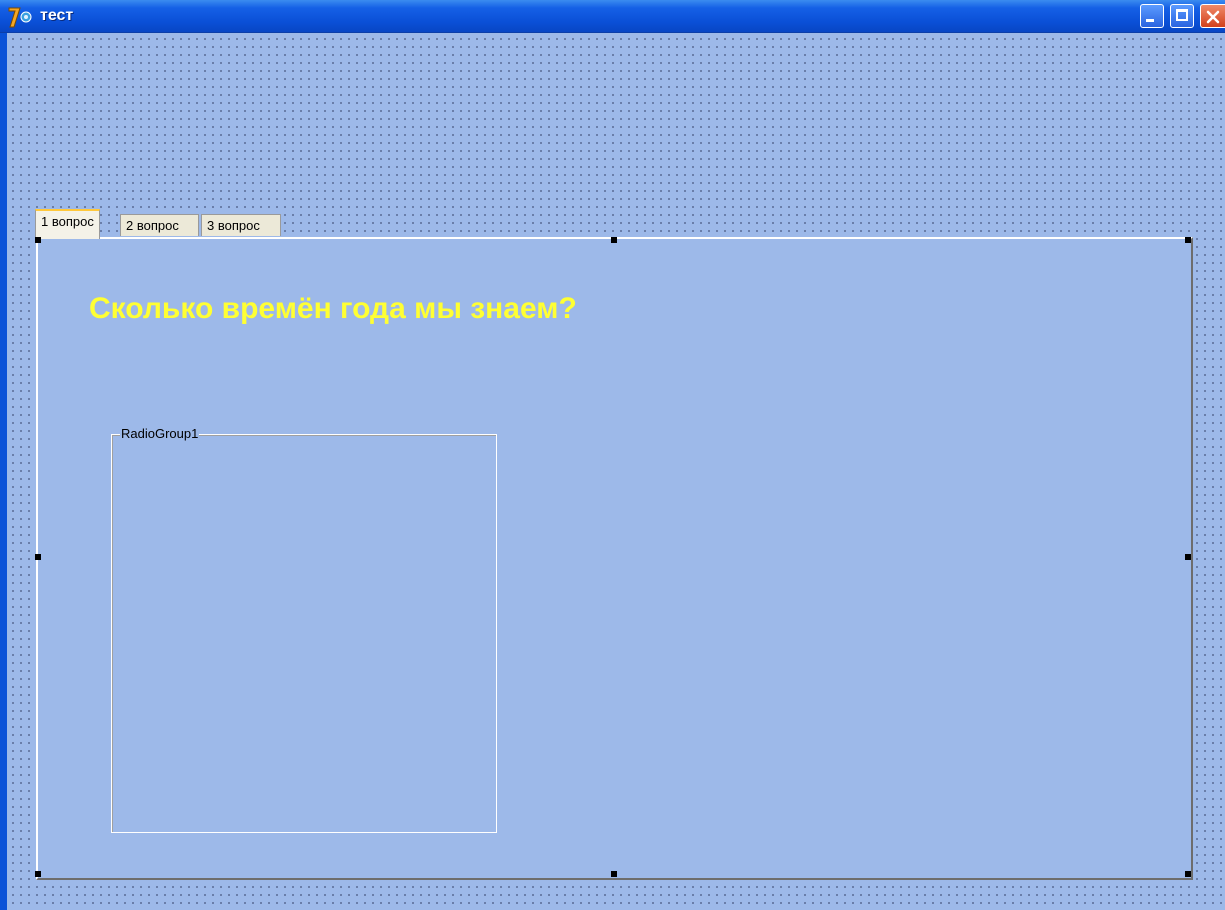 Image resolution: width=1225 pixels, height=910 pixels. I want to click on maximize-icon, so click(1182, 15).